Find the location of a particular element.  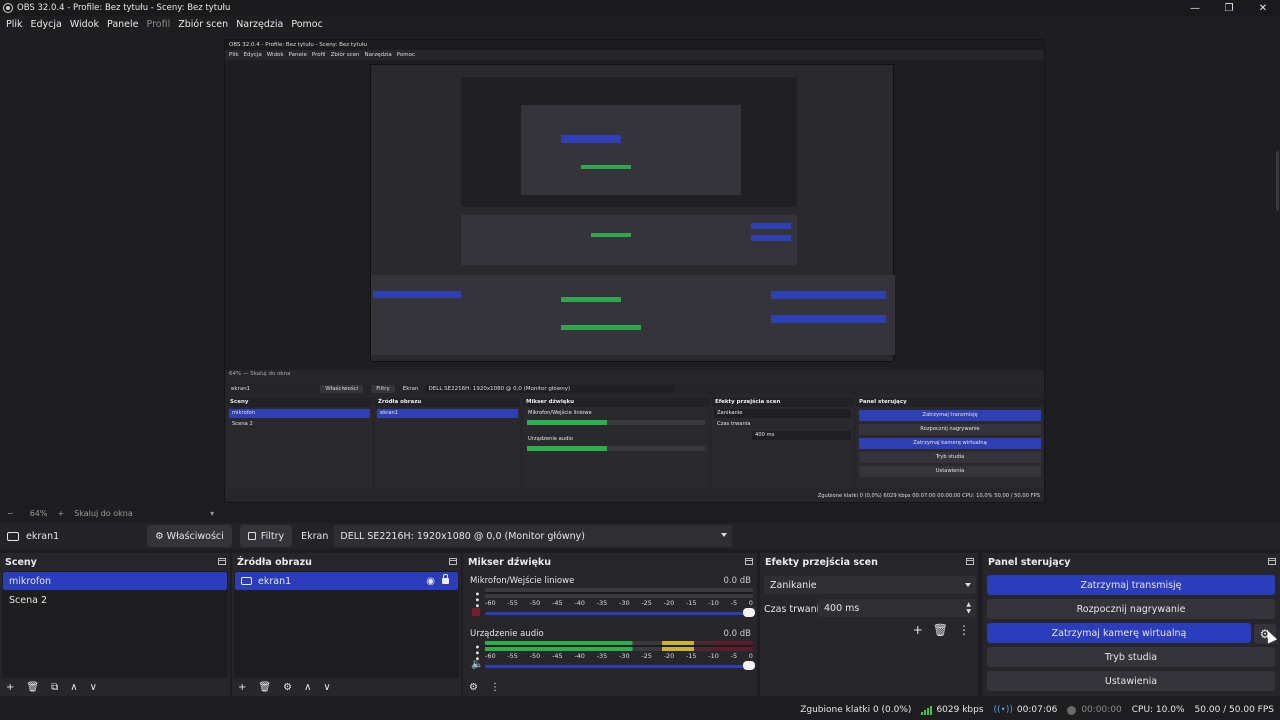

zoom-in-button: + is located at coordinates (60, 513).